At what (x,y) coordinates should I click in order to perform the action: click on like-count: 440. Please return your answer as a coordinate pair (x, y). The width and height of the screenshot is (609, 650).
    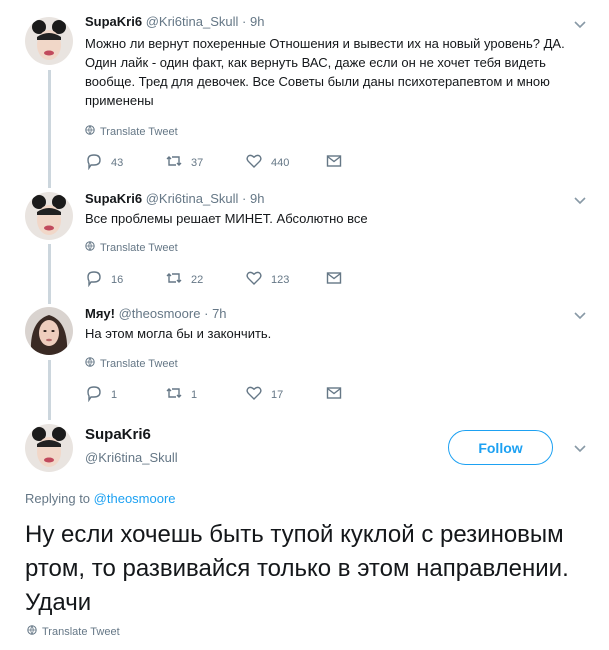
    Looking at the image, I should click on (280, 162).